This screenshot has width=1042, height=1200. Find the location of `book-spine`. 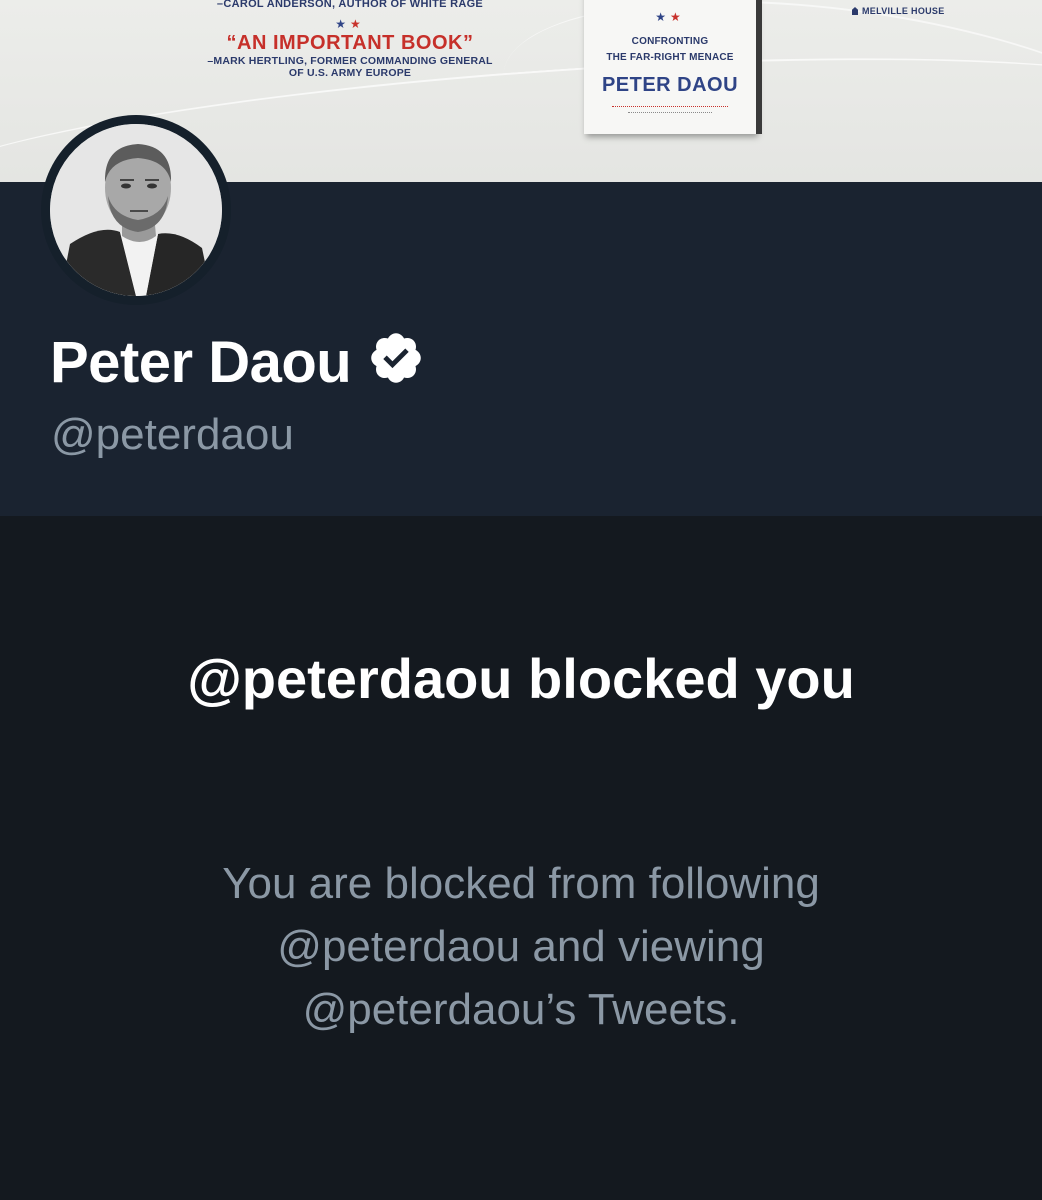

book-spine is located at coordinates (759, 67).